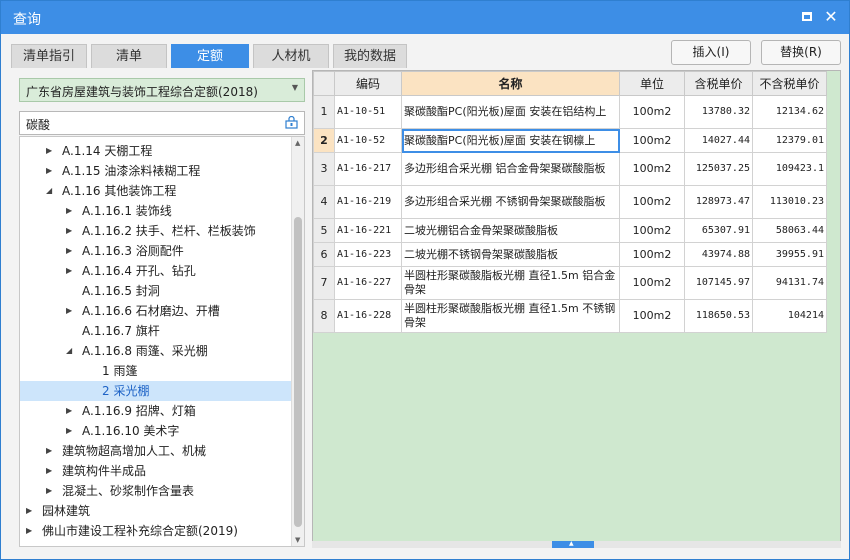  What do you see at coordinates (368, 169) in the screenshot?
I see `cell-code: A1-16-217` at bounding box center [368, 169].